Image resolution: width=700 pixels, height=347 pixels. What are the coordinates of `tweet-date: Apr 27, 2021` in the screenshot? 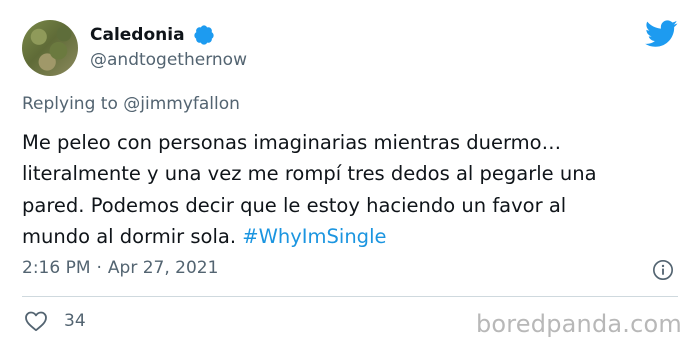 It's located at (163, 268).